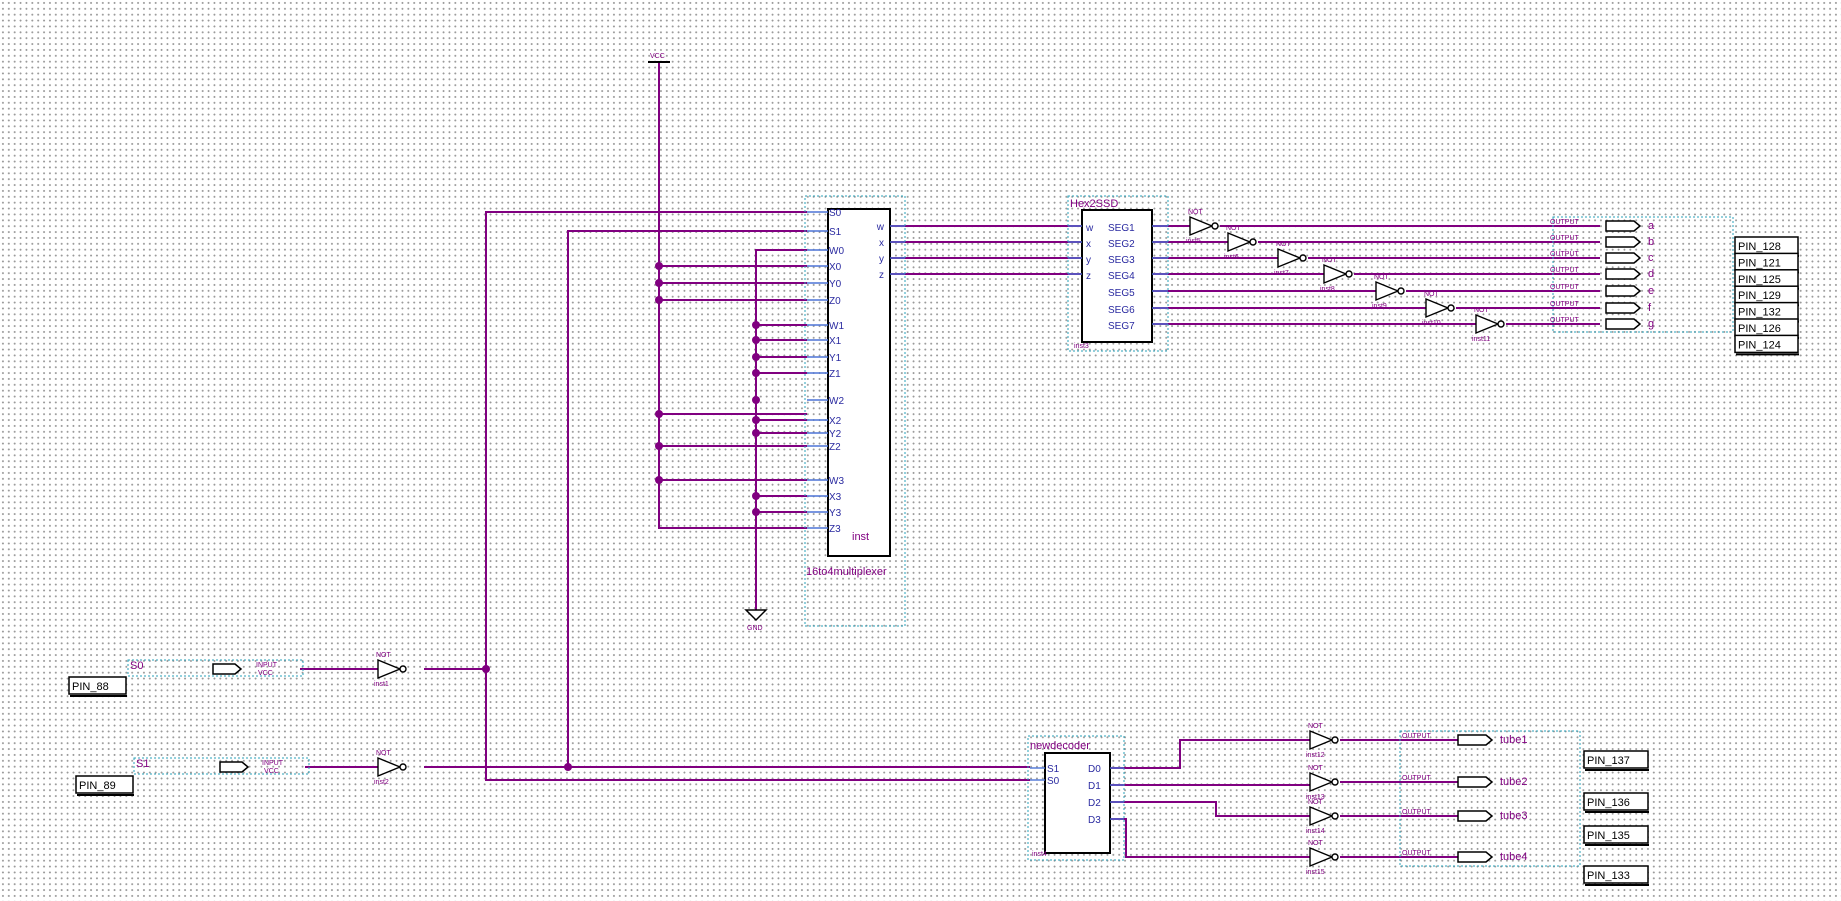 Image resolution: width=1841 pixels, height=901 pixels. Describe the element at coordinates (835, 374) in the screenshot. I see `mux-pin-z1: Z1` at that location.